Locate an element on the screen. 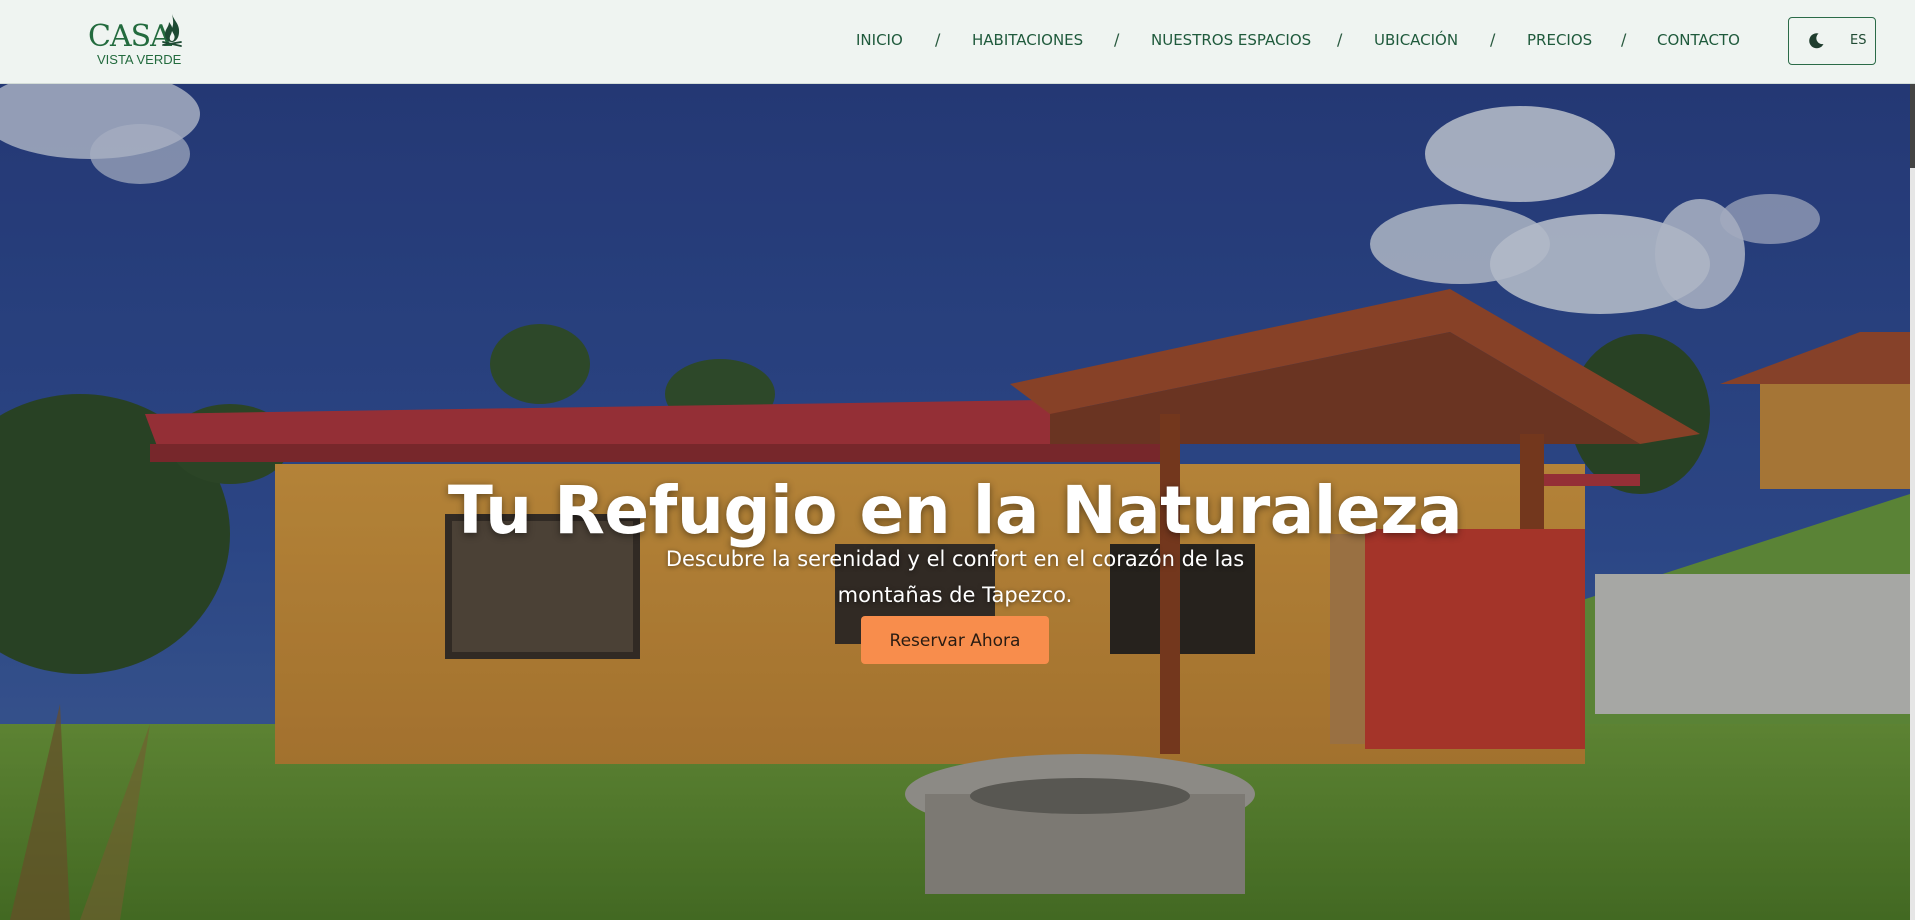 This screenshot has height=920, width=1915. nav-item-habitaciones: HABITACIONES is located at coordinates (1027, 40).